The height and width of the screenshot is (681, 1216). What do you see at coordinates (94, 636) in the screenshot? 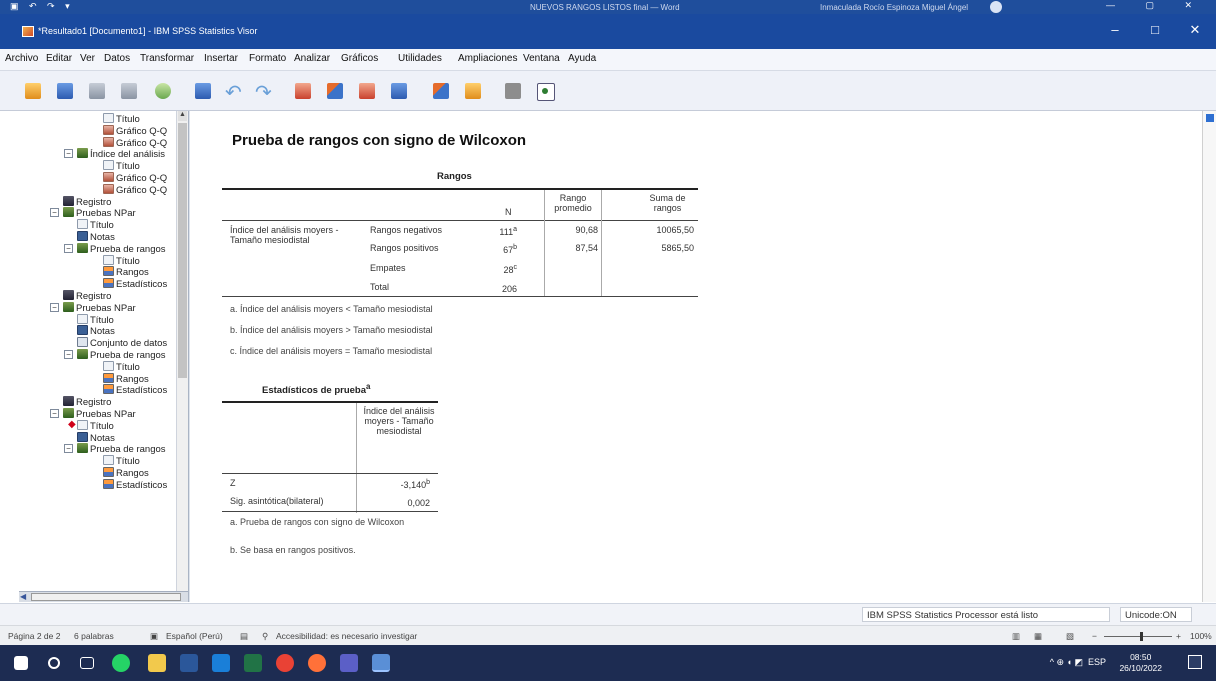
I see `word-count: 6 palabras` at bounding box center [94, 636].